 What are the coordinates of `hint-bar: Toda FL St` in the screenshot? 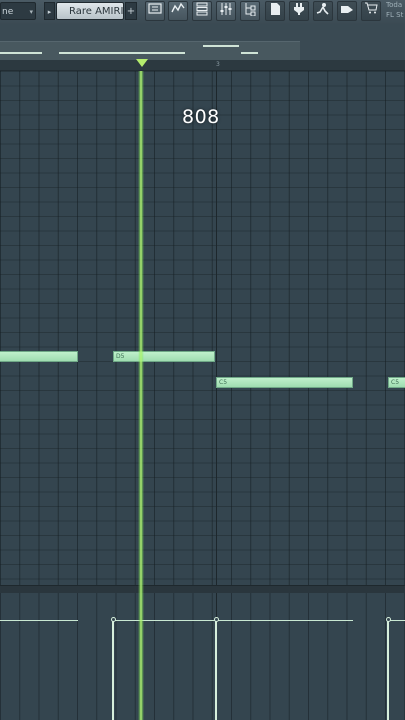 It's located at (395, 12).